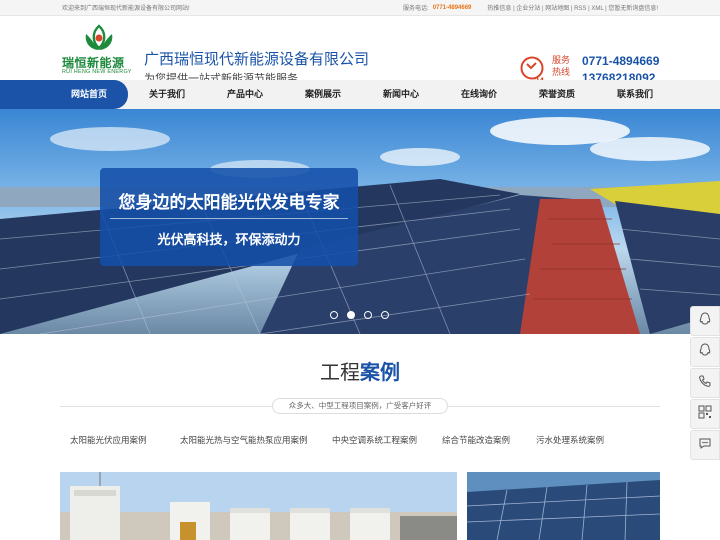 Image resolution: width=720 pixels, height=540 pixels. What do you see at coordinates (635, 94) in the screenshot?
I see `nav-item-7: 联系我们` at bounding box center [635, 94].